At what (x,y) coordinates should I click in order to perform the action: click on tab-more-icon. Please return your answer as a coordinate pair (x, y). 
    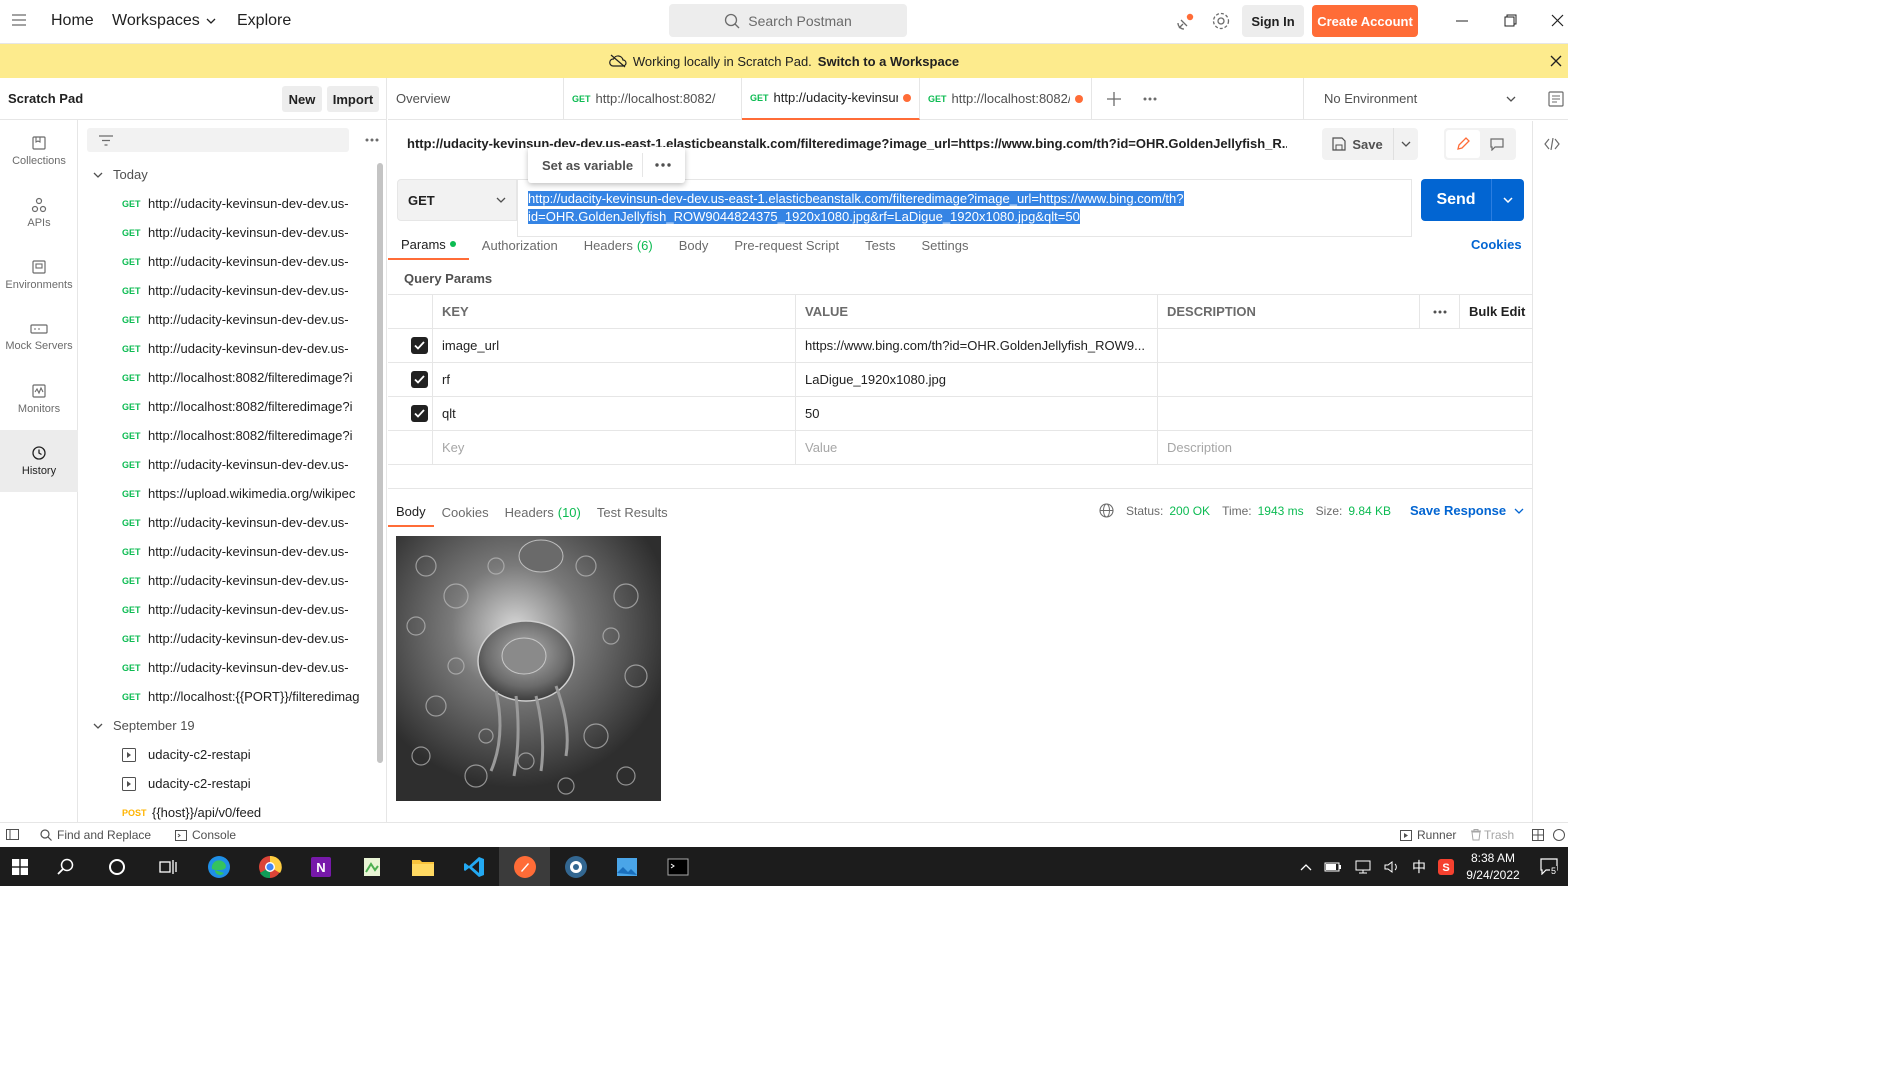
    Looking at the image, I should click on (1150, 99).